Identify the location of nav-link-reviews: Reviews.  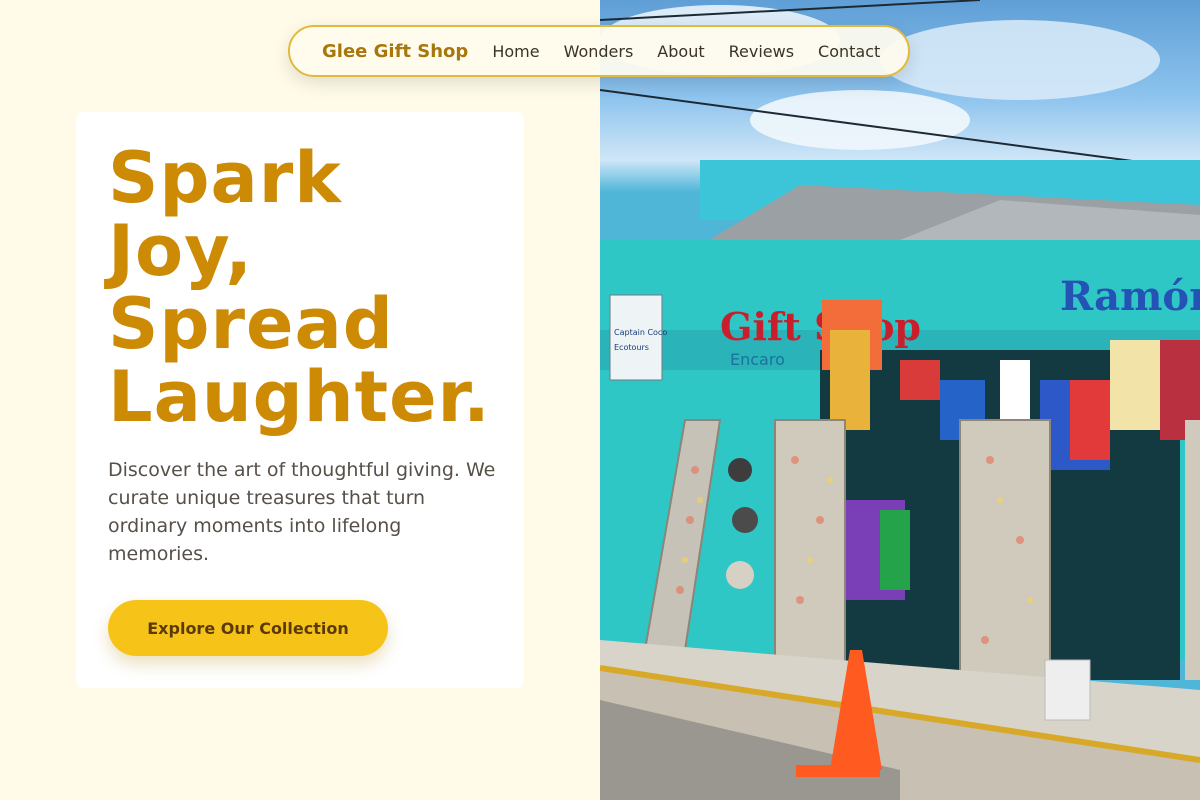
(761, 51).